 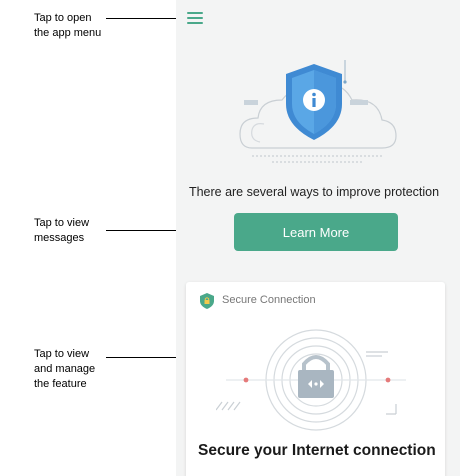 I want to click on callout-messages-line-1: Tap to view, so click(x=62, y=223).